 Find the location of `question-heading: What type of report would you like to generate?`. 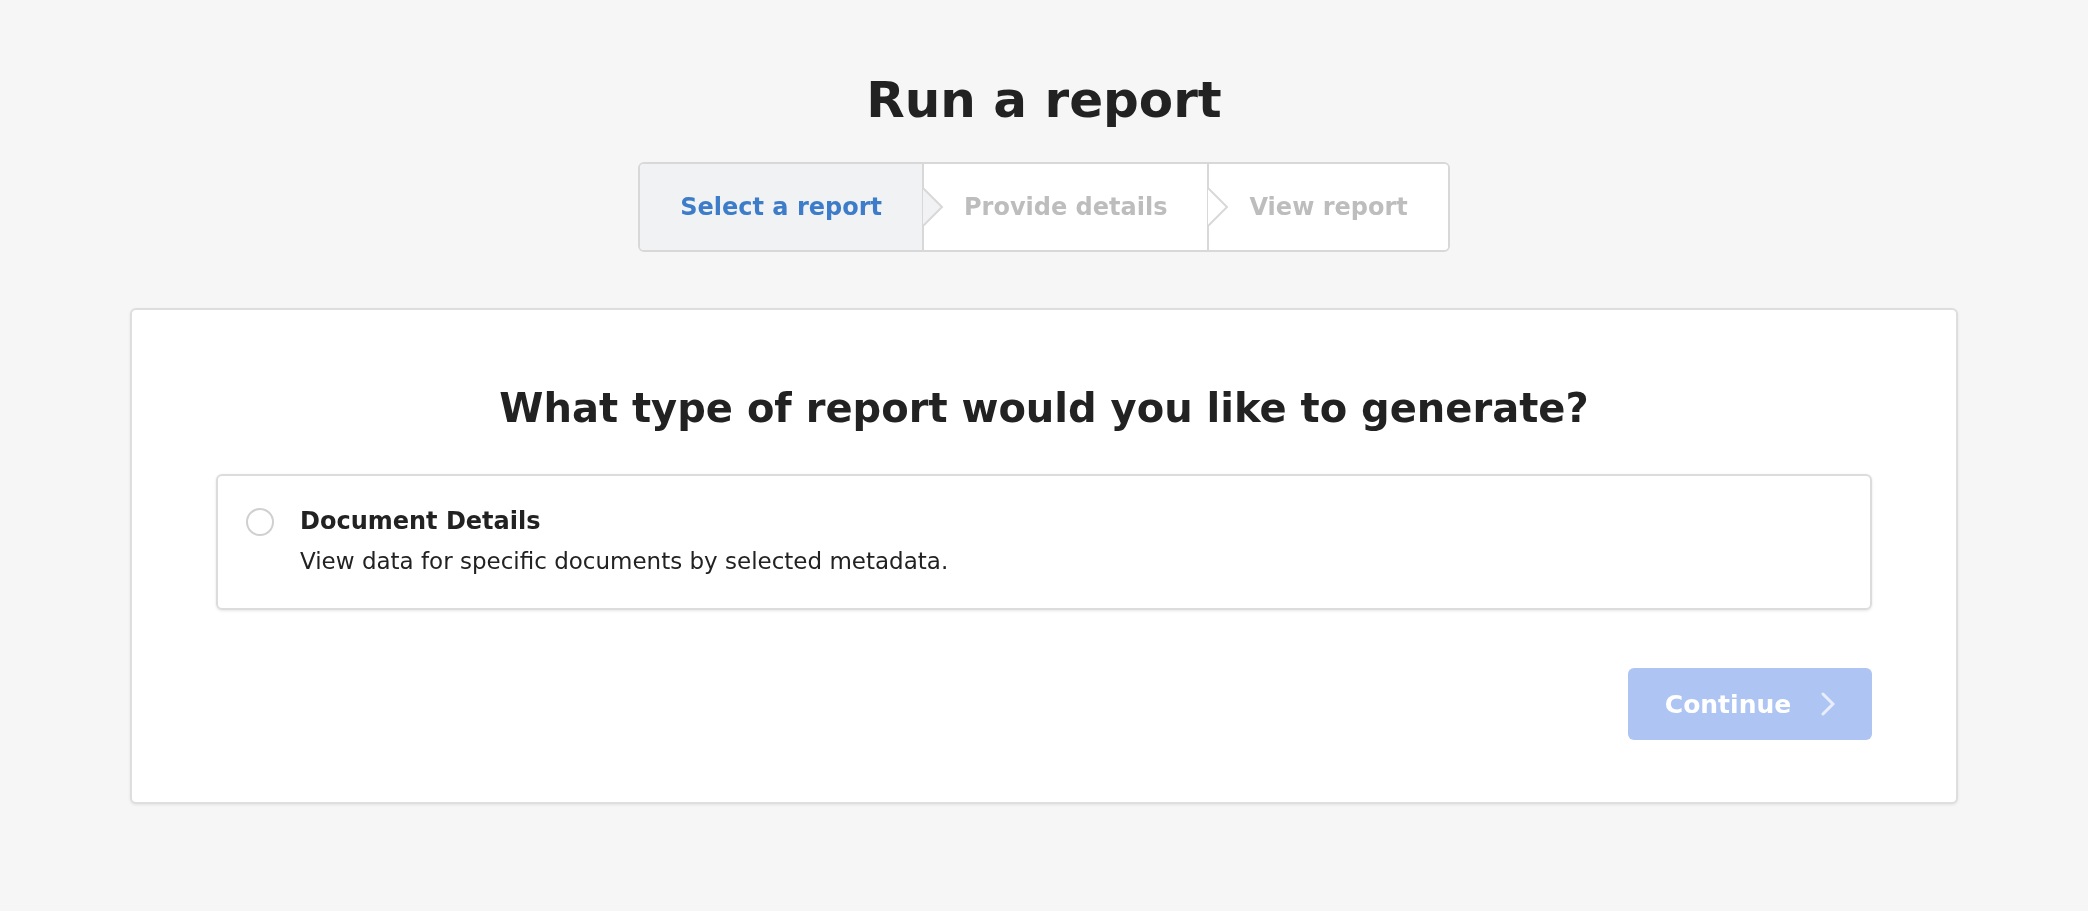

question-heading: What type of report would you like to generate? is located at coordinates (1044, 408).